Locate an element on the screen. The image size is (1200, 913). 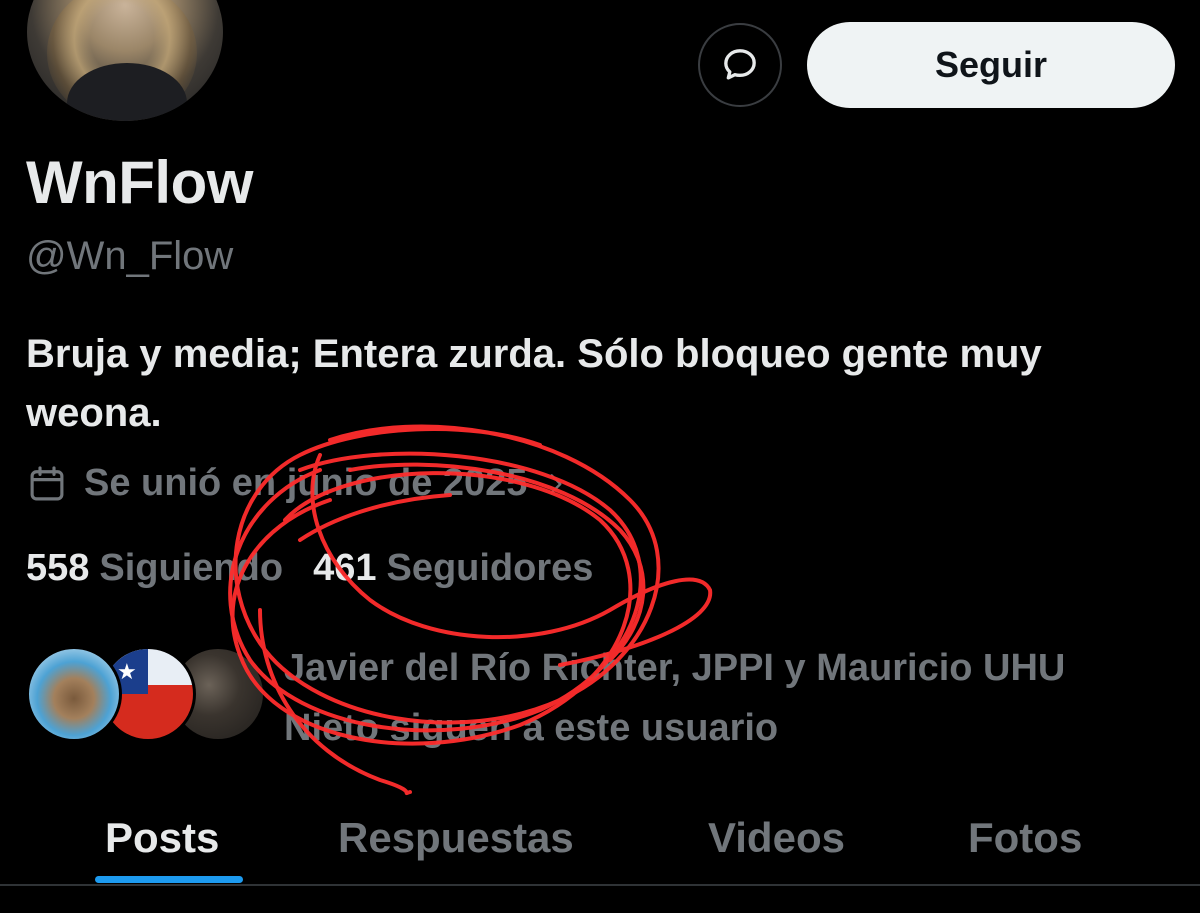
profile-handle: @Wn_Flow is located at coordinates (130, 256).